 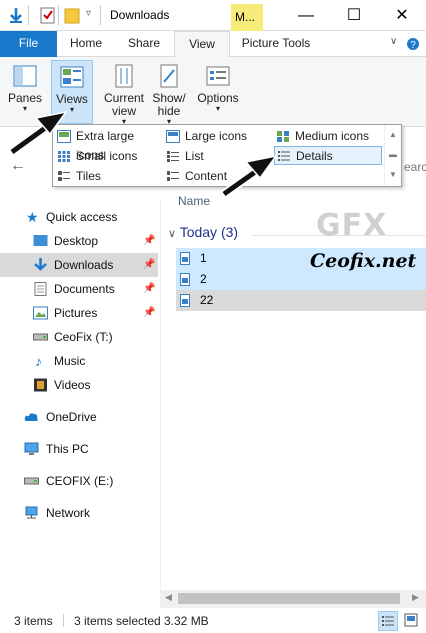 I want to click on column-header-name: Name, so click(x=194, y=201).